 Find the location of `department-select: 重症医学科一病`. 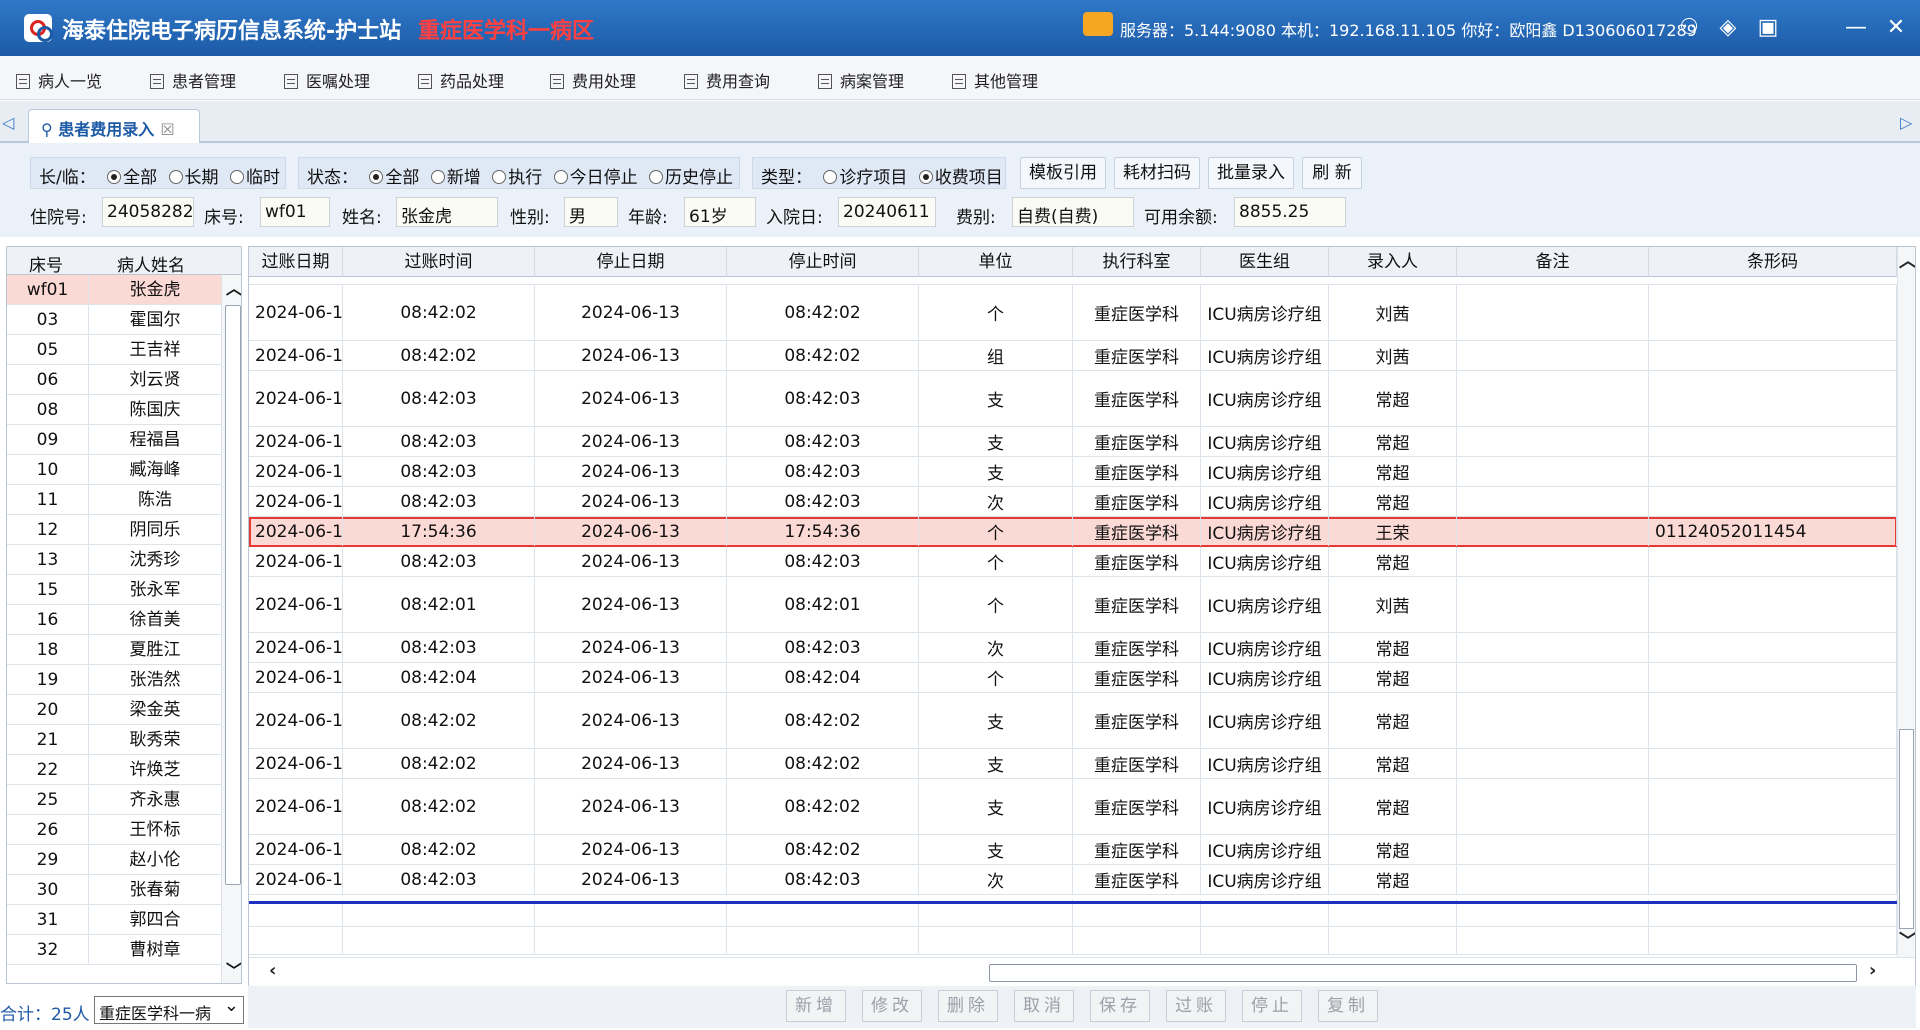

department-select: 重症医学科一病 is located at coordinates (169, 1010).